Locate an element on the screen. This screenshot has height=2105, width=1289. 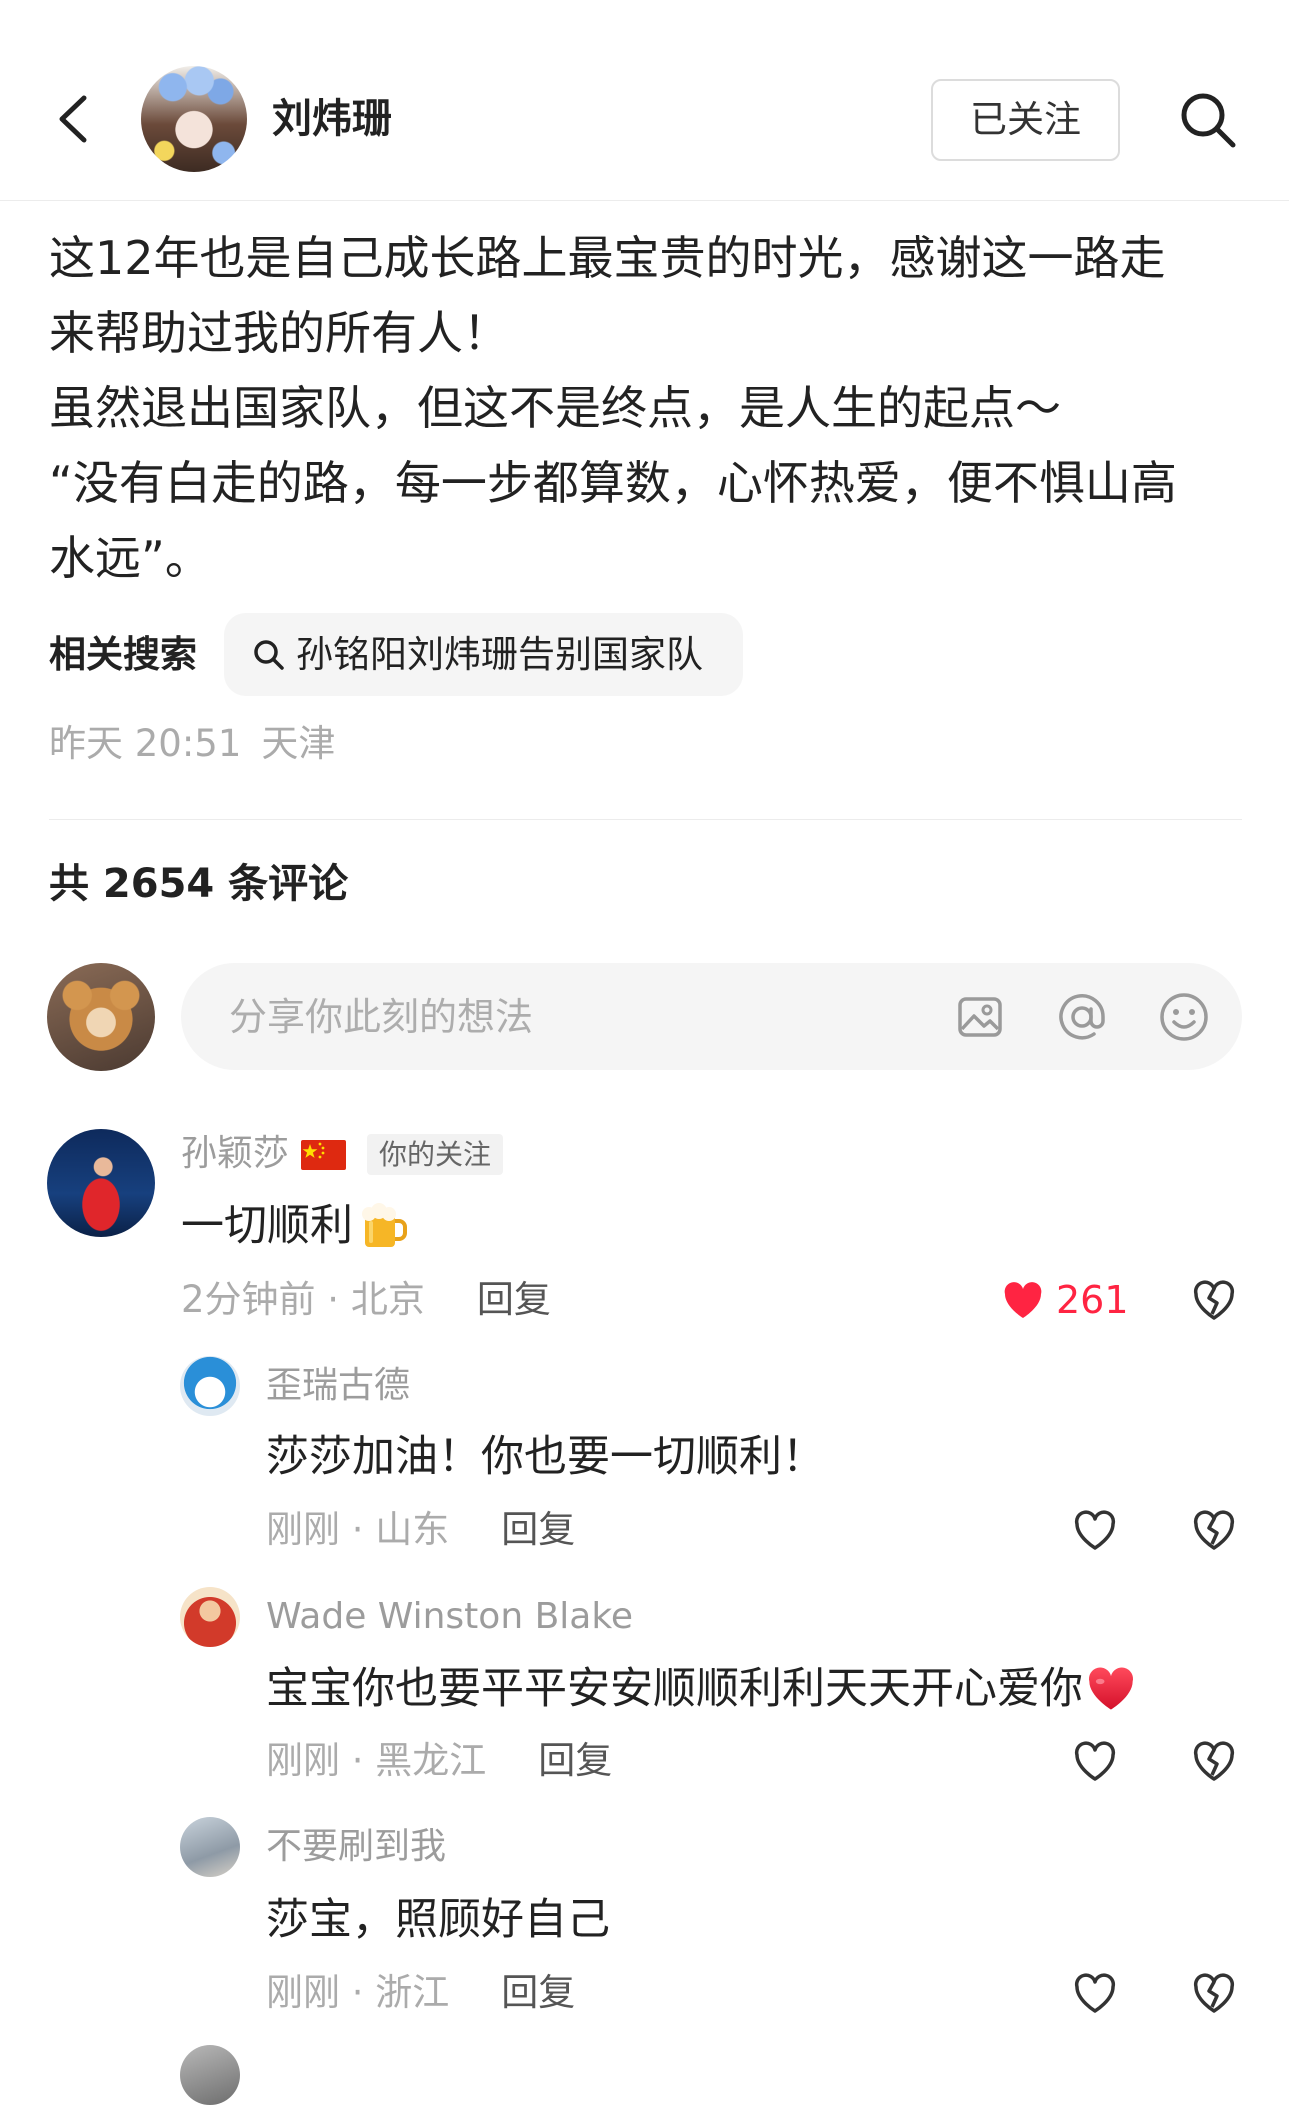
post-line: 虽然退出国家队，但这不是终点，是人生的起点～ is located at coordinates (555, 408).